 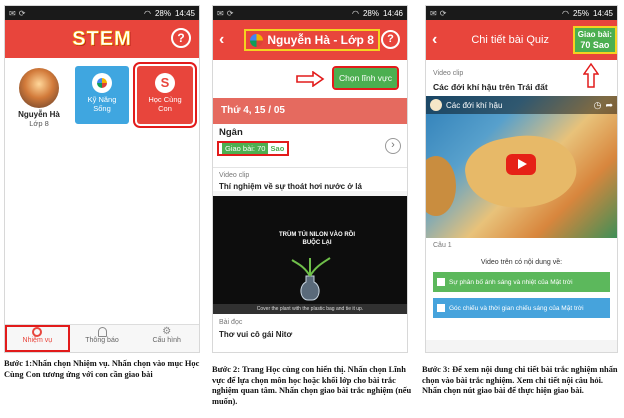 I want to click on assignment-badge: Giao bài: 70 Sao, so click(x=253, y=148).